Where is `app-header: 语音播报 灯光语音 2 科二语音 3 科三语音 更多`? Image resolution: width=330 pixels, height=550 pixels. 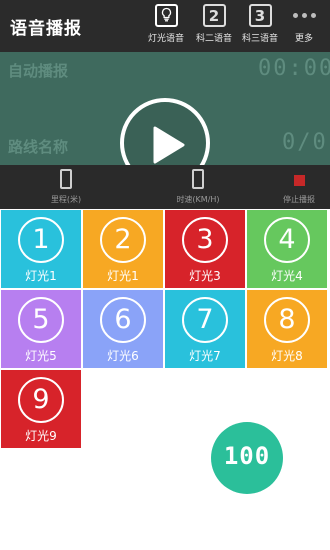 app-header: 语音播报 灯光语音 2 科二语音 3 科三语音 更多 is located at coordinates (165, 26).